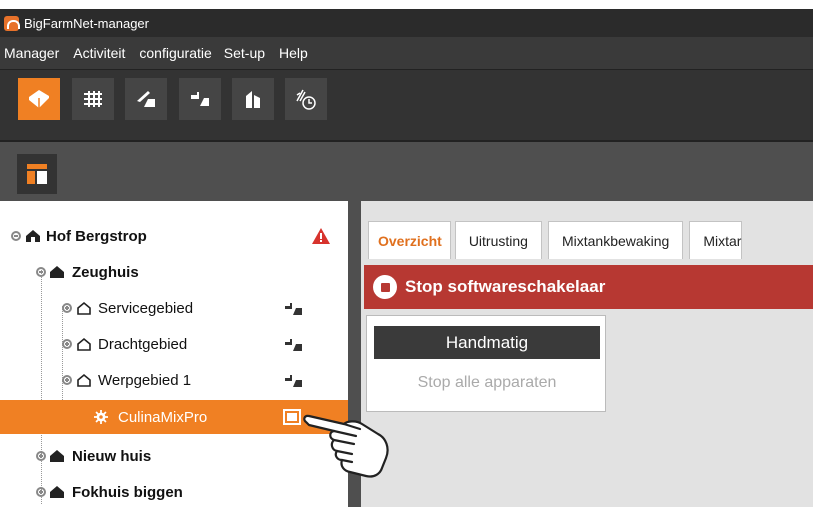 This screenshot has width=813, height=507. What do you see at coordinates (406, 23) in the screenshot?
I see `title-bar: BigFarmNet-manager` at bounding box center [406, 23].